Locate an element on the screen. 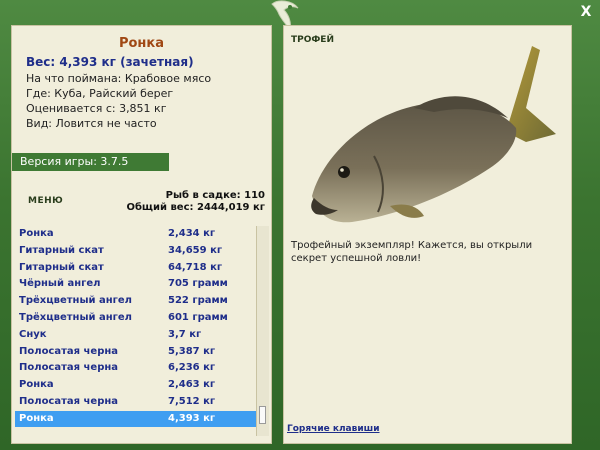  catch-fish-name: Снук is located at coordinates (33, 334).